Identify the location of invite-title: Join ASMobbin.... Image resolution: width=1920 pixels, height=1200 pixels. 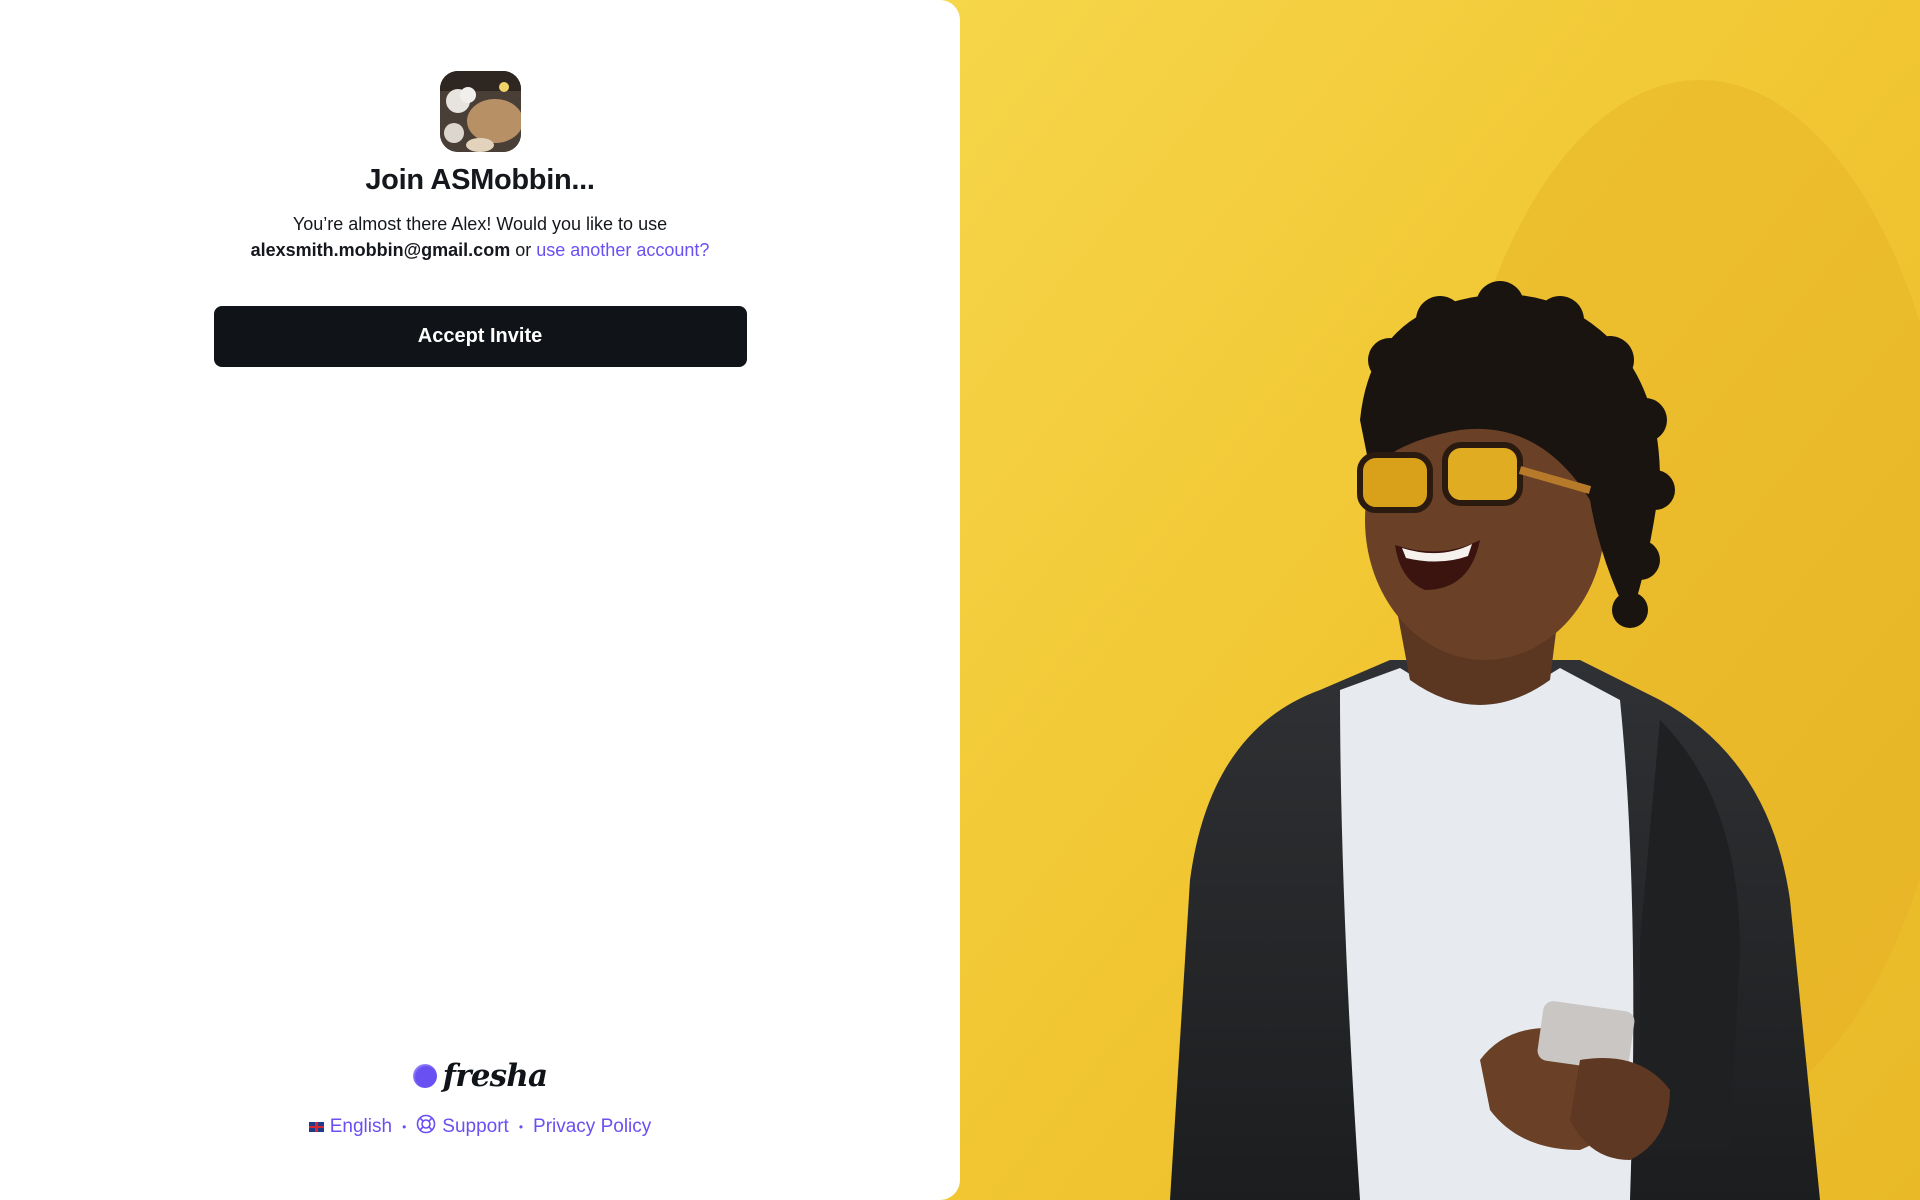
(480, 180).